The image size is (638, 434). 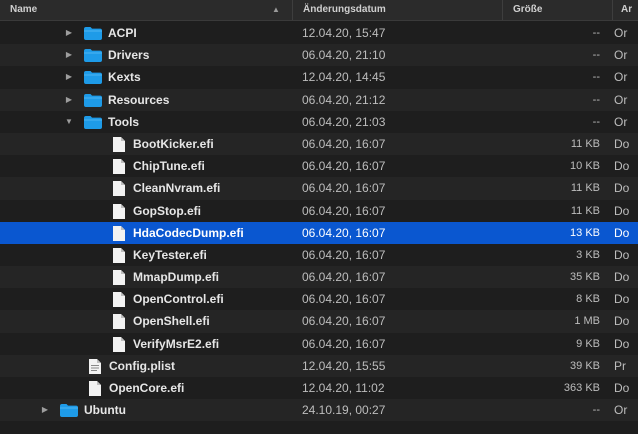 I want to click on file-row: OpenCore.efi 12.04.20, 11:02 363 KB Do, so click(x=319, y=388).